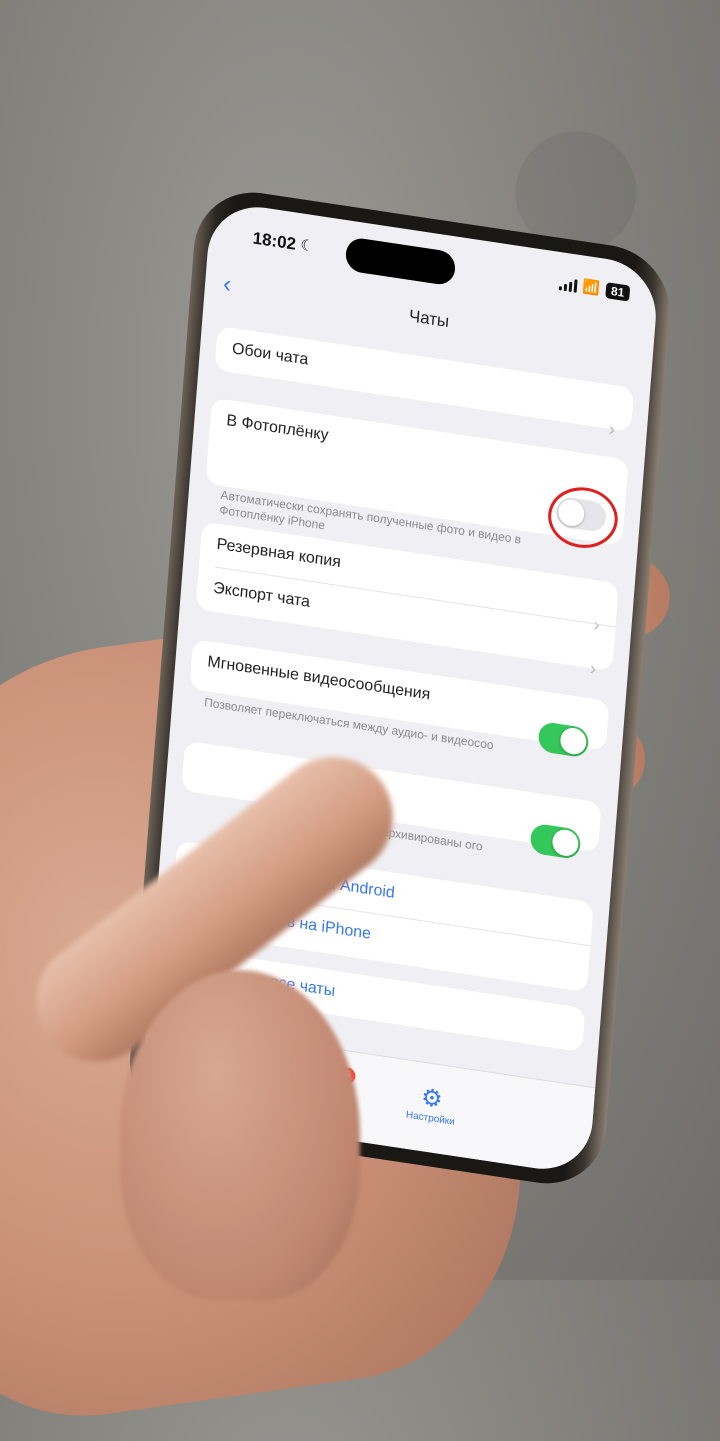 The width and height of the screenshot is (720, 1441). What do you see at coordinates (618, 291) in the screenshot?
I see `battery-icon: 81` at bounding box center [618, 291].